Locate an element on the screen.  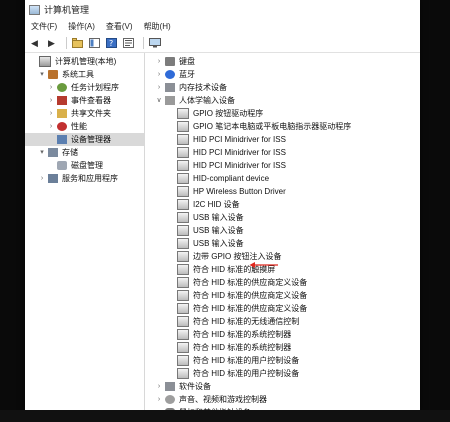
device-tree-item: 符合 HID 标准的无线通信控制 is located at coordinates (282, 321).